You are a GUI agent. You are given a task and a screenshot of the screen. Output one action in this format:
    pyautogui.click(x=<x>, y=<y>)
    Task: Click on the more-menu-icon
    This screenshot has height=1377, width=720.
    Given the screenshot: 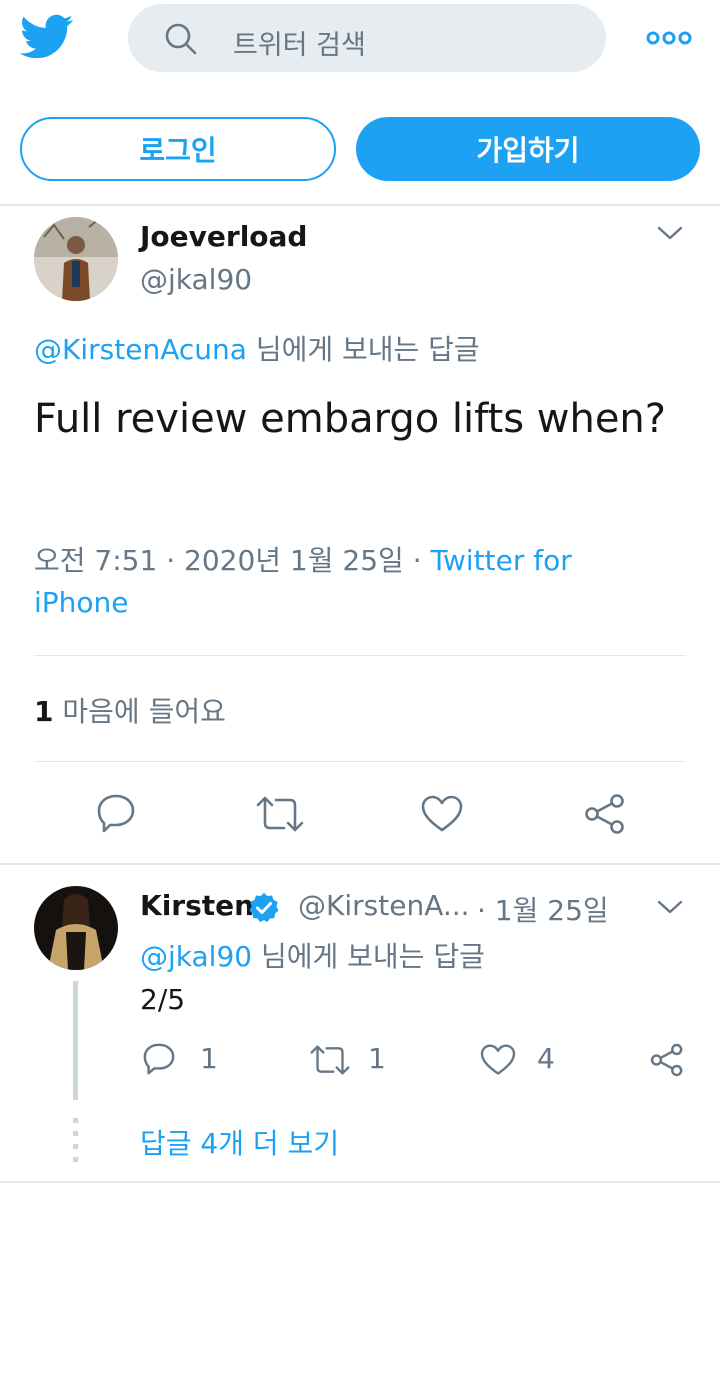 What is the action you would take?
    pyautogui.click(x=669, y=38)
    